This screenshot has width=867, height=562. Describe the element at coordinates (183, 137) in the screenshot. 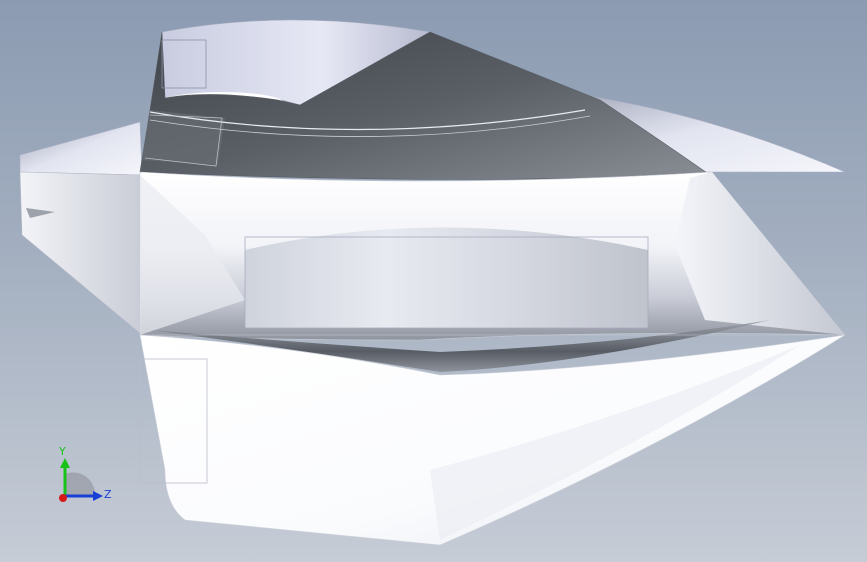

I see `deck-left-panel` at that location.